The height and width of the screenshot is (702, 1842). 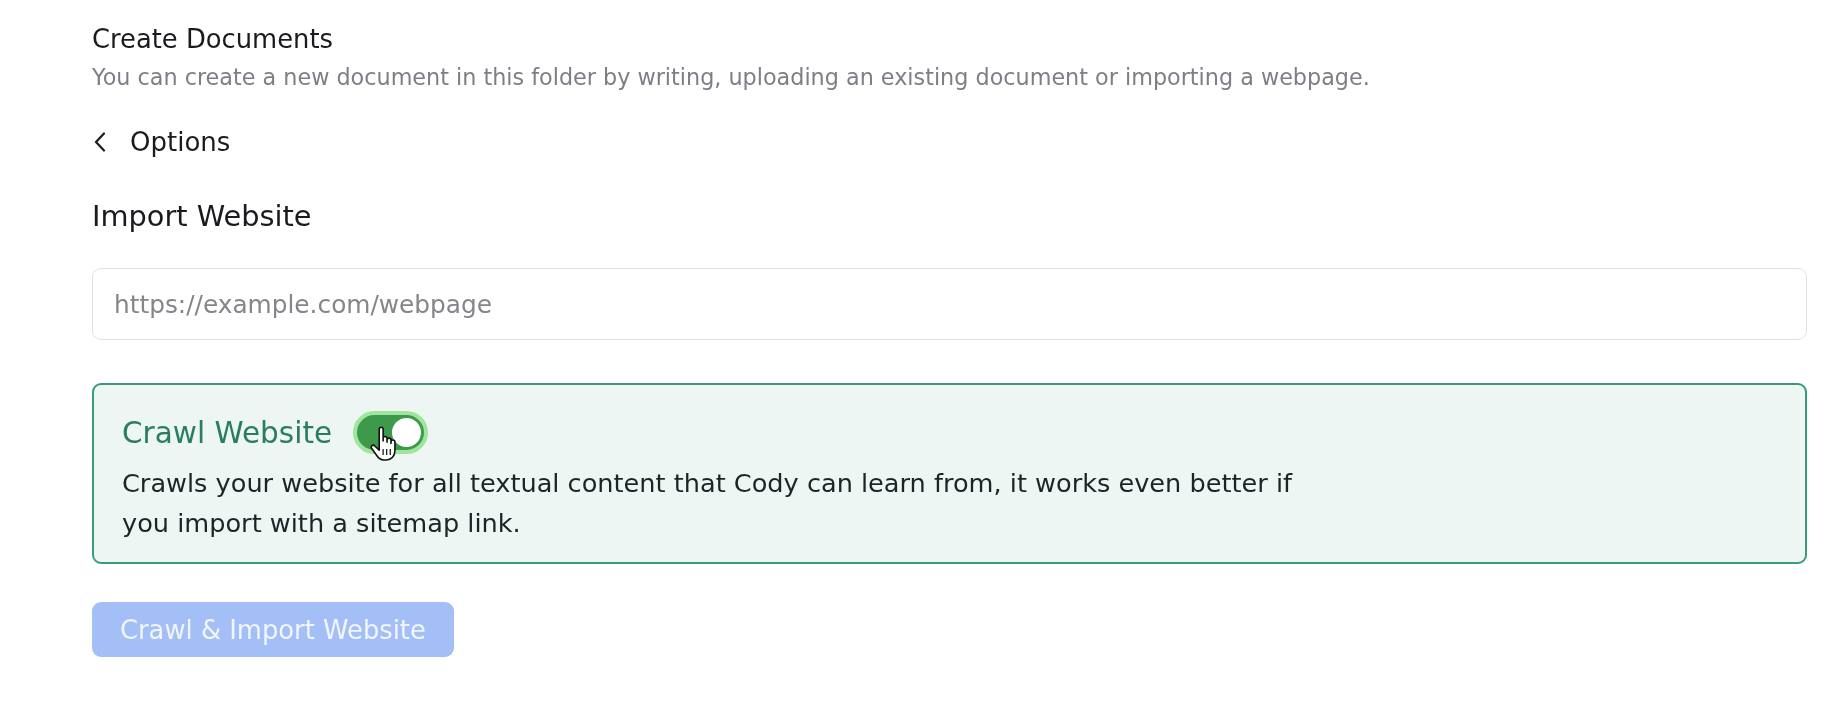 What do you see at coordinates (212, 39) in the screenshot?
I see `page-title: Create Documents` at bounding box center [212, 39].